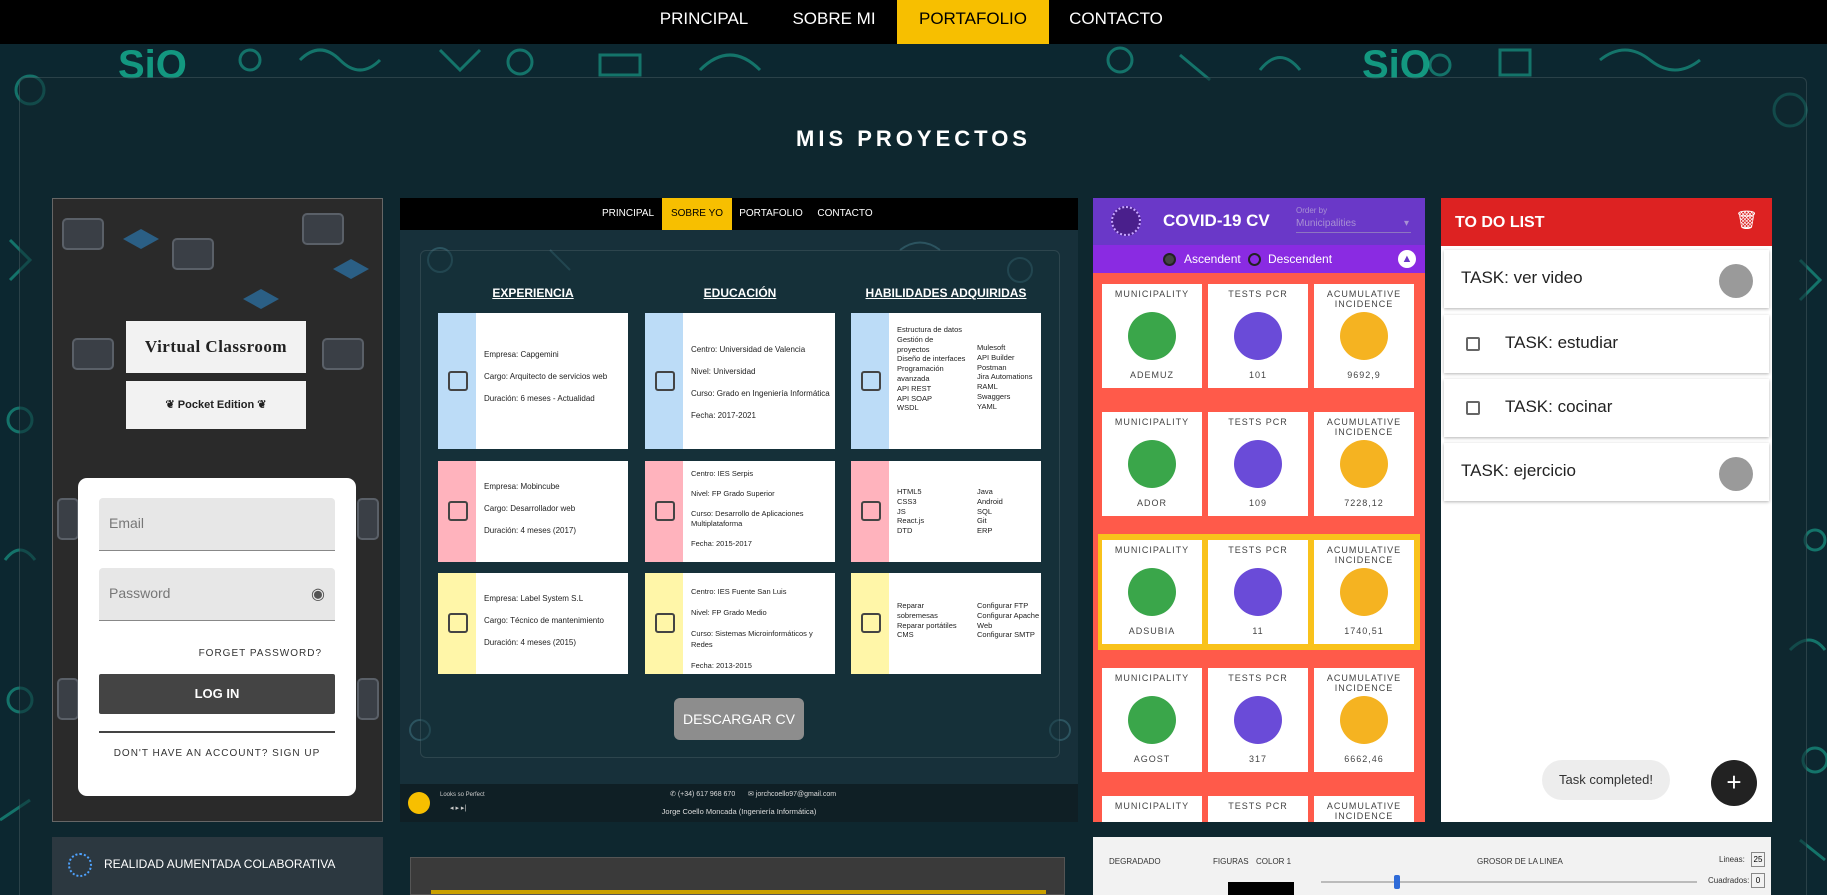 The width and height of the screenshot is (1827, 895). I want to click on cv-navbar: PRINCIPAL SOBRE YO PORTAFOLIO CONTACTO, so click(739, 214).